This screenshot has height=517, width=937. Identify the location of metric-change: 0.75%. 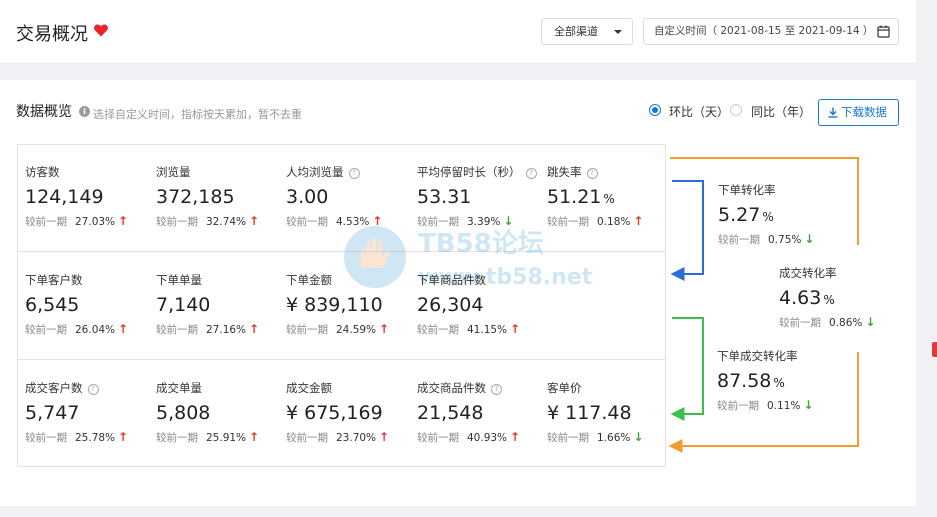
(785, 240).